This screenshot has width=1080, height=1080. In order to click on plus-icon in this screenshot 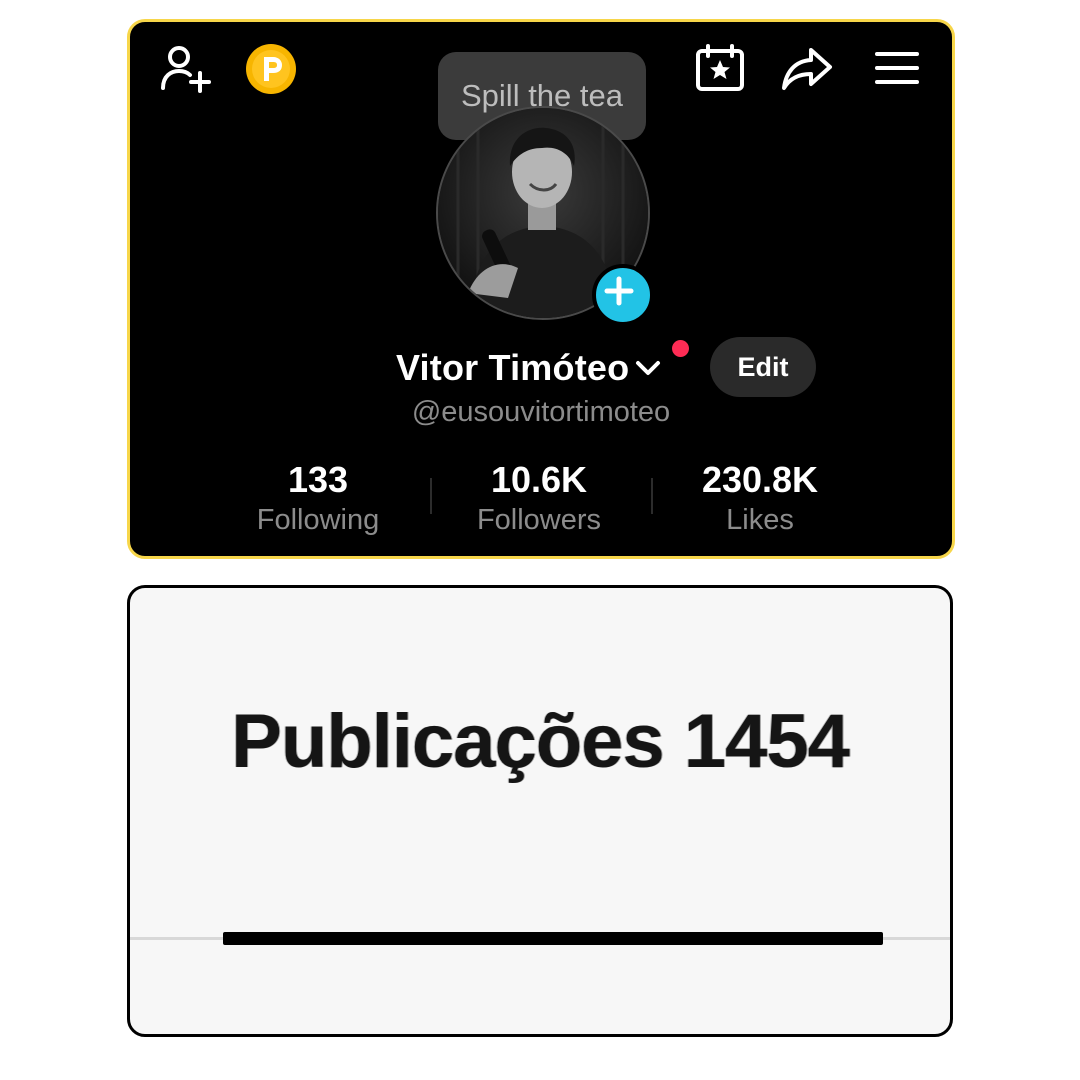, I will do `click(619, 291)`.